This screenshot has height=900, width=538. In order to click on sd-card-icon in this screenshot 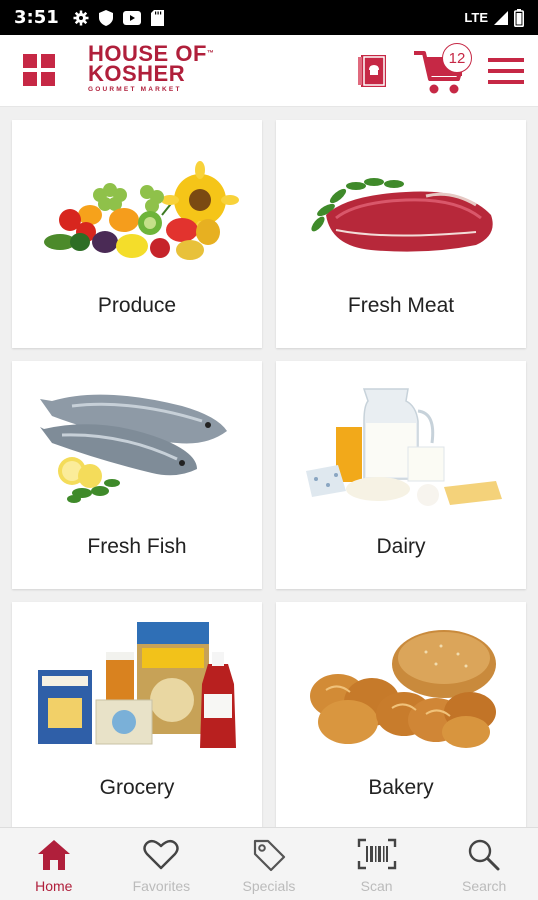, I will do `click(157, 17)`.